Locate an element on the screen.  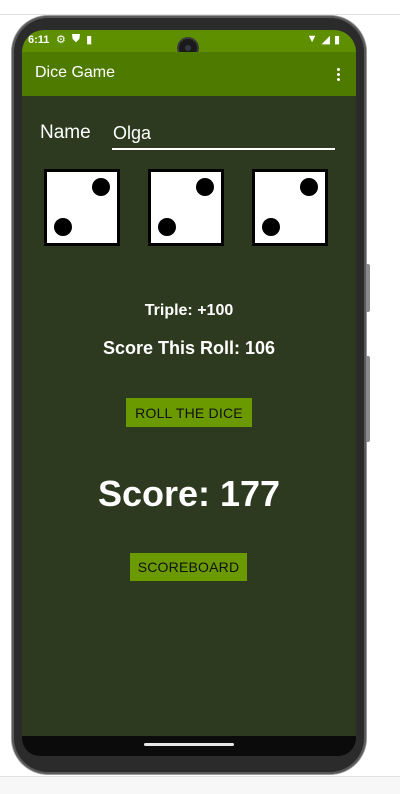
signal-icon: ◢ is located at coordinates (325, 40).